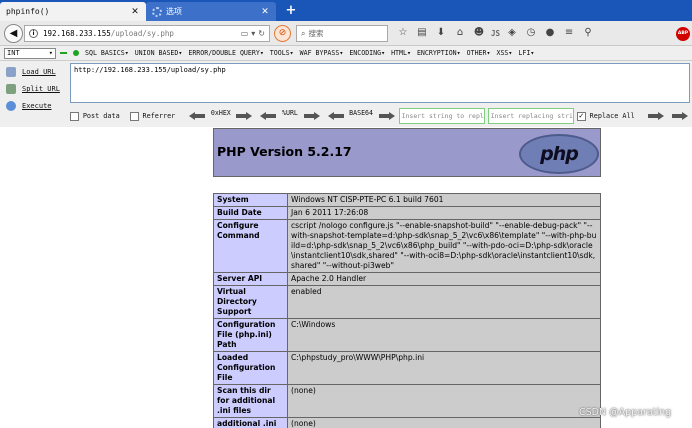 The image size is (692, 428). Describe the element at coordinates (504, 53) in the screenshot. I see `menu-xss: XSS▾` at that location.